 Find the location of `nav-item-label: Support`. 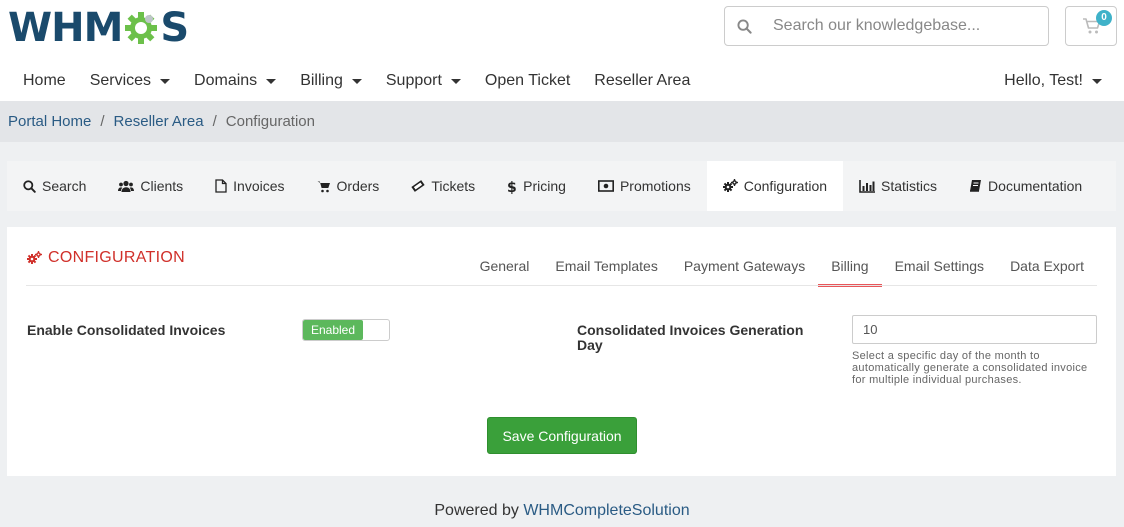

nav-item-label: Support is located at coordinates (413, 80).